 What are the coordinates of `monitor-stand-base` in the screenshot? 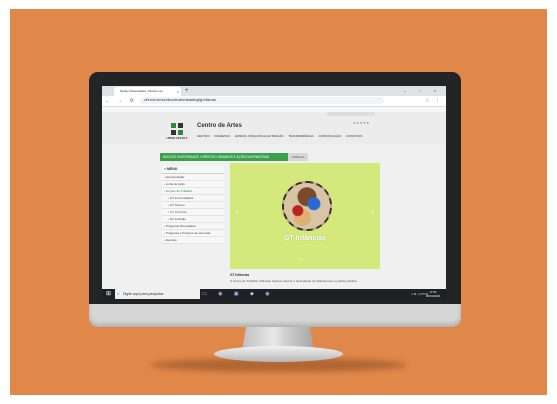 It's located at (278, 354).